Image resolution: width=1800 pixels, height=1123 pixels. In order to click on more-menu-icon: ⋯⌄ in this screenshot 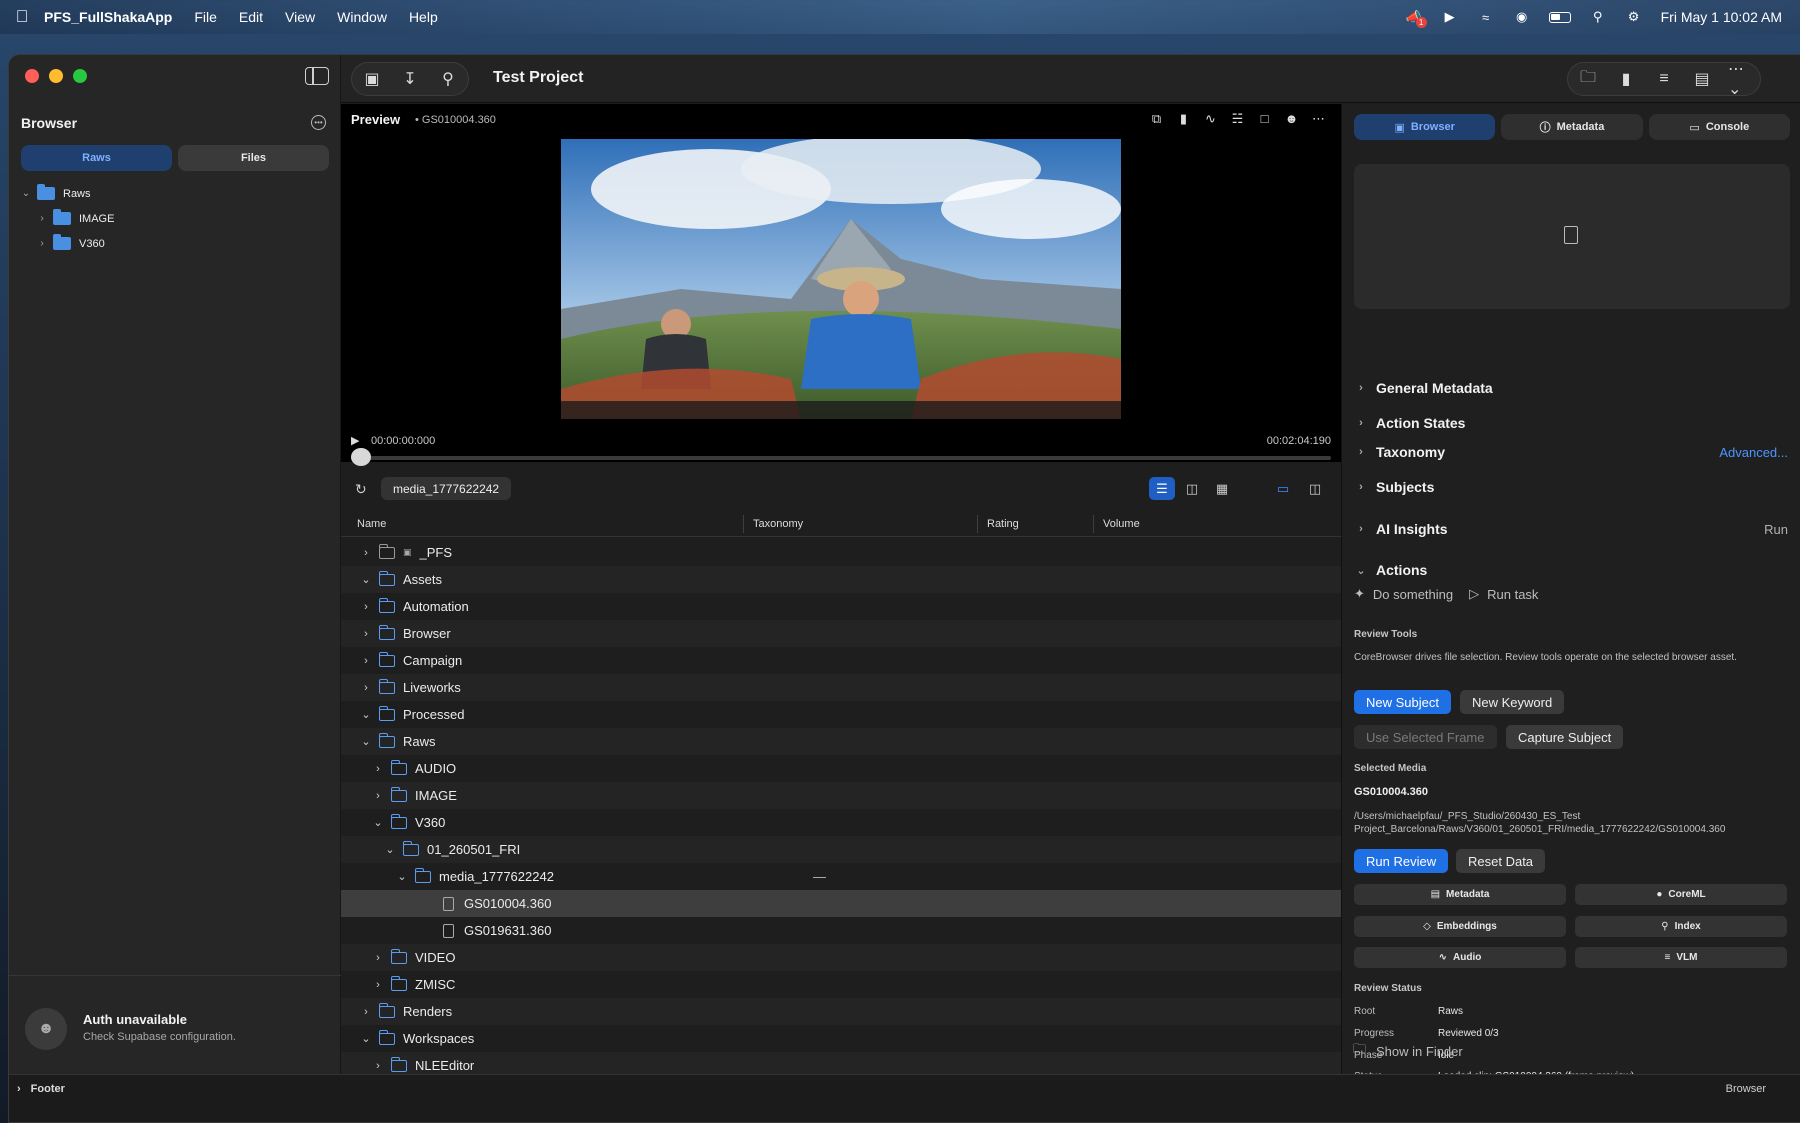, I will do `click(1740, 79)`.